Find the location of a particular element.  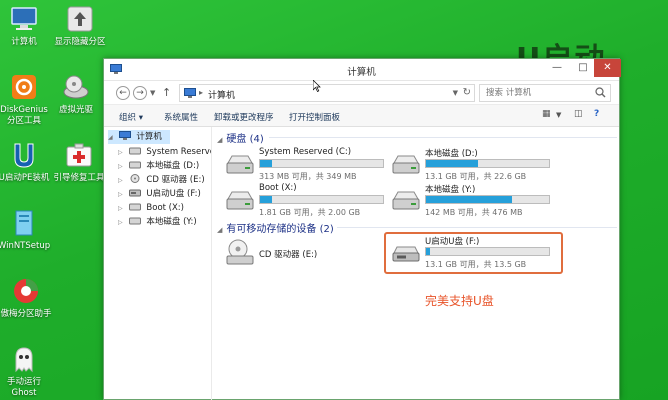

partition-toggle-icon is located at coordinates (80, 19).